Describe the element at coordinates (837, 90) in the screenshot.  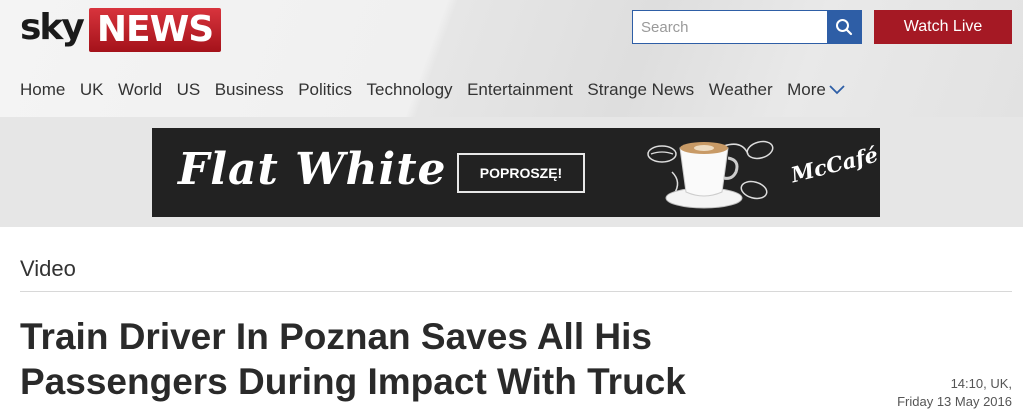
I see `chevron-down-icon` at that location.